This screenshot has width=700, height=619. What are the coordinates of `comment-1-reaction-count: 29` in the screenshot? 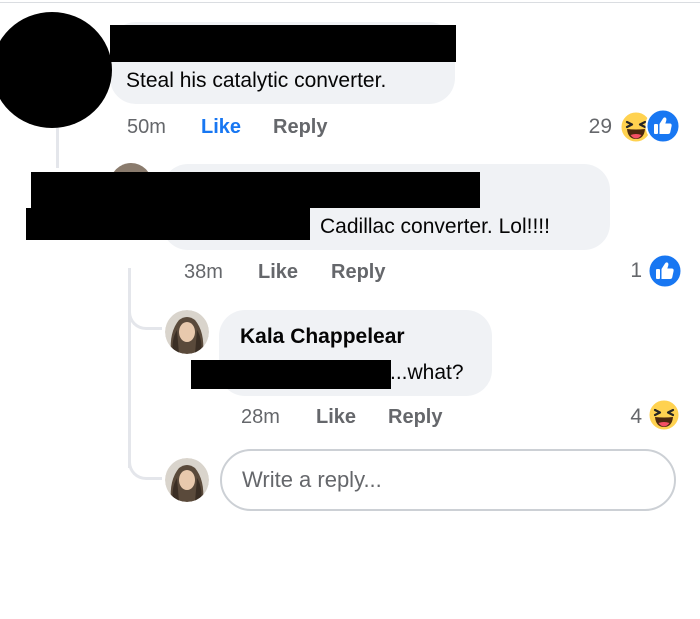 It's located at (591, 127).